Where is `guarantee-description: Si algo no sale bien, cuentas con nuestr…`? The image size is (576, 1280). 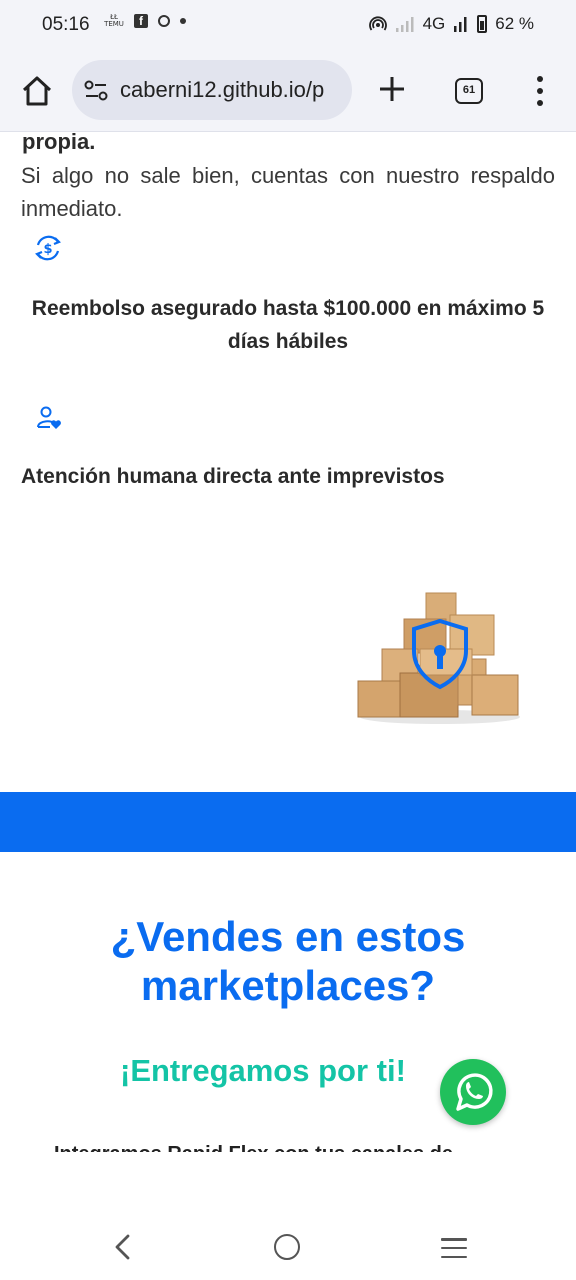 guarantee-description: Si algo no sale bien, cuentas con nuestr… is located at coordinates (288, 192).